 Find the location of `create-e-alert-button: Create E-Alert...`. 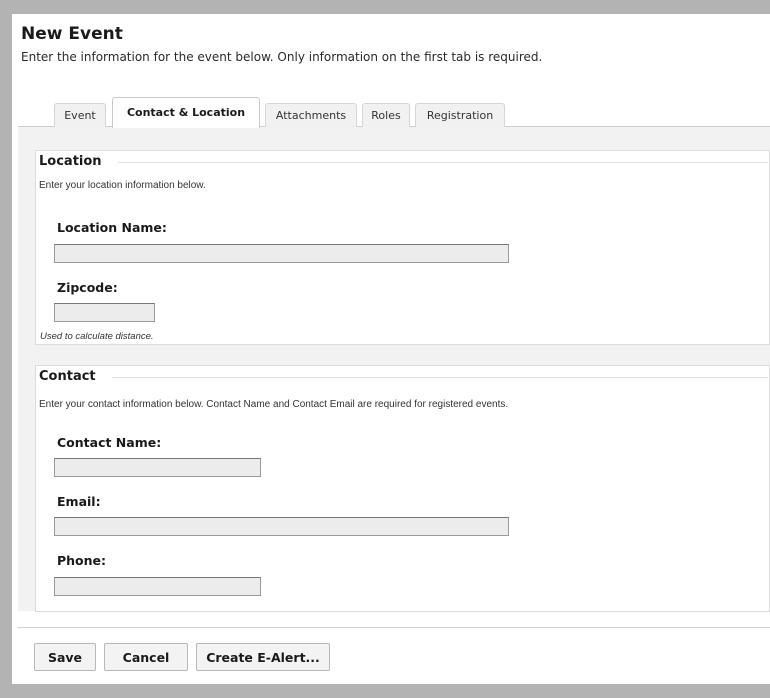

create-e-alert-button: Create E-Alert... is located at coordinates (263, 657).